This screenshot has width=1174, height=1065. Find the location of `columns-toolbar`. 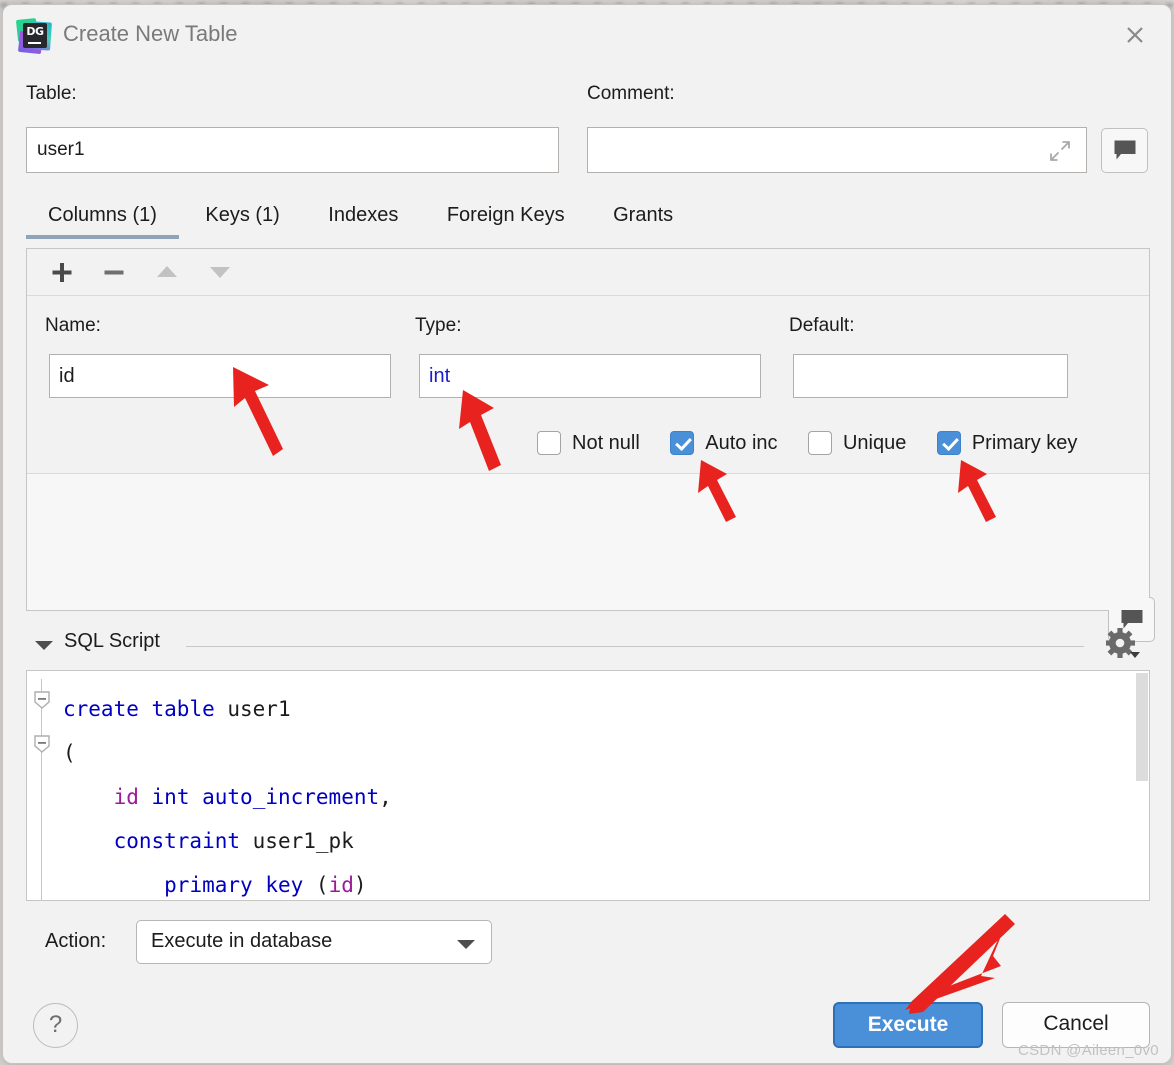

columns-toolbar is located at coordinates (588, 272).